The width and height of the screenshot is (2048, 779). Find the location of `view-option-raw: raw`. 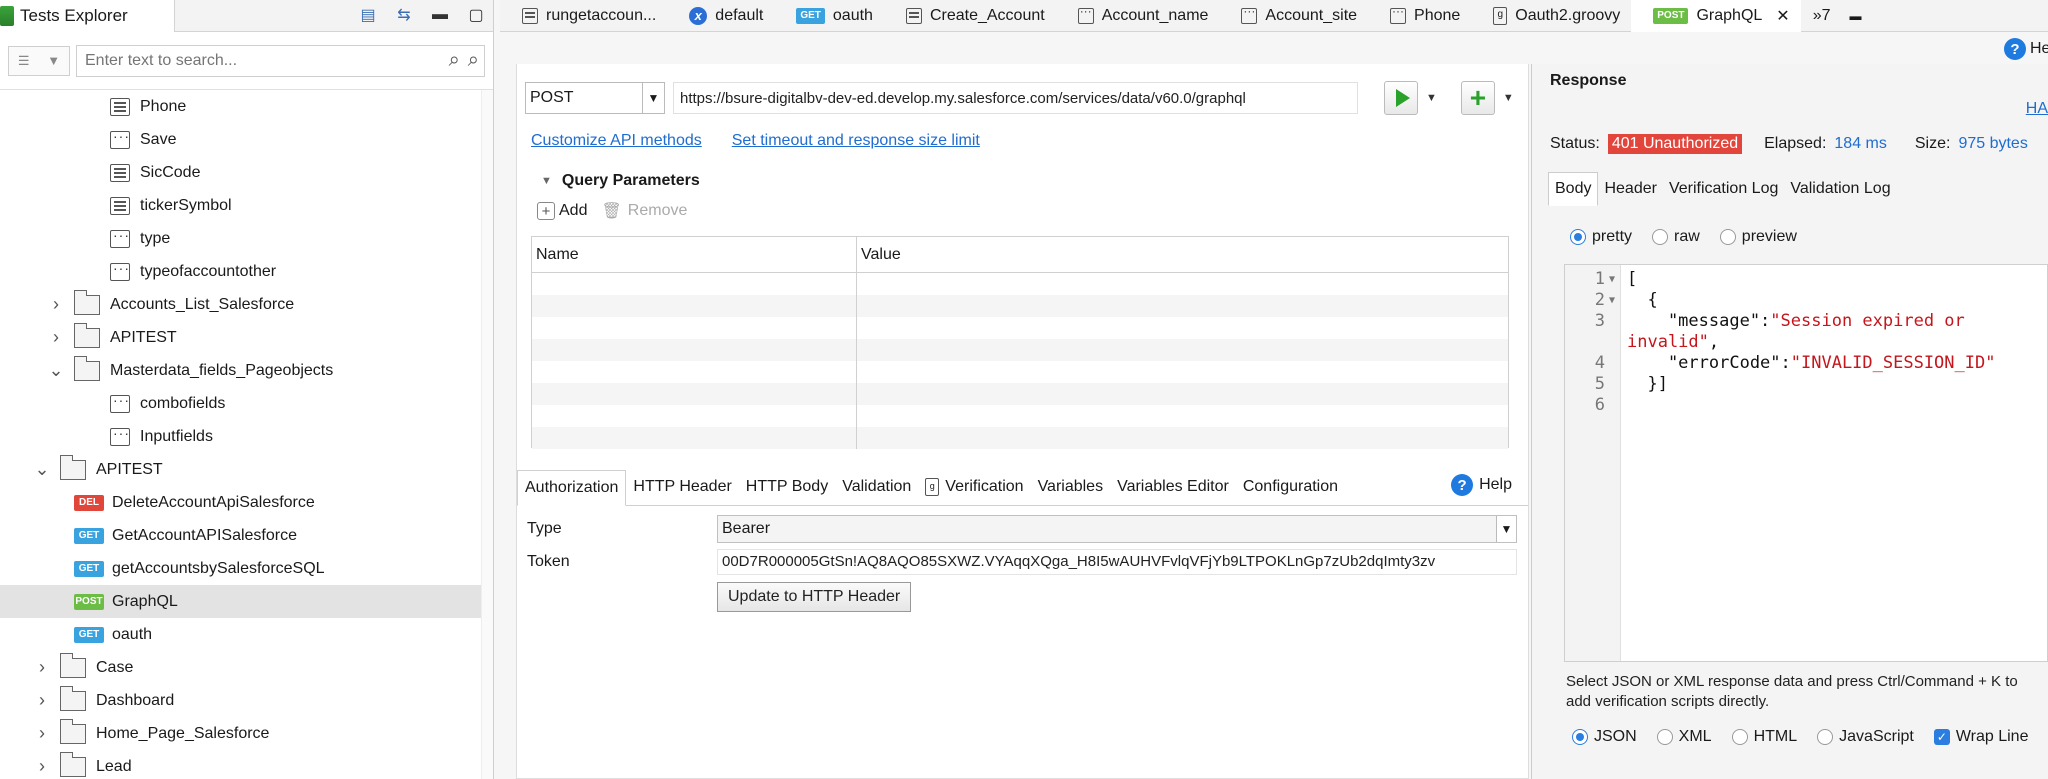

view-option-raw: raw is located at coordinates (1676, 237).